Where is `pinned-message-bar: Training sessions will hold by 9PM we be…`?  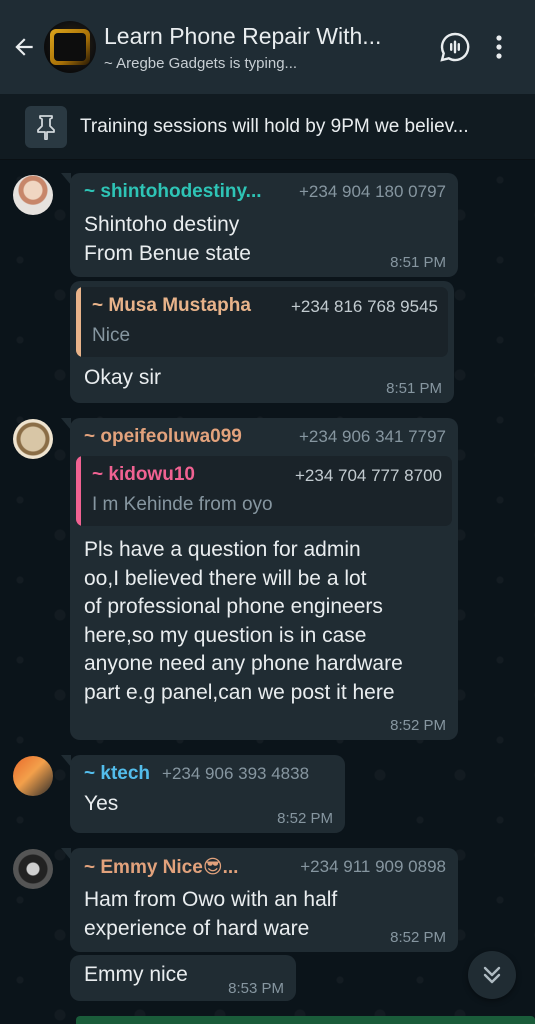 pinned-message-bar: Training sessions will hold by 9PM we be… is located at coordinates (267, 127).